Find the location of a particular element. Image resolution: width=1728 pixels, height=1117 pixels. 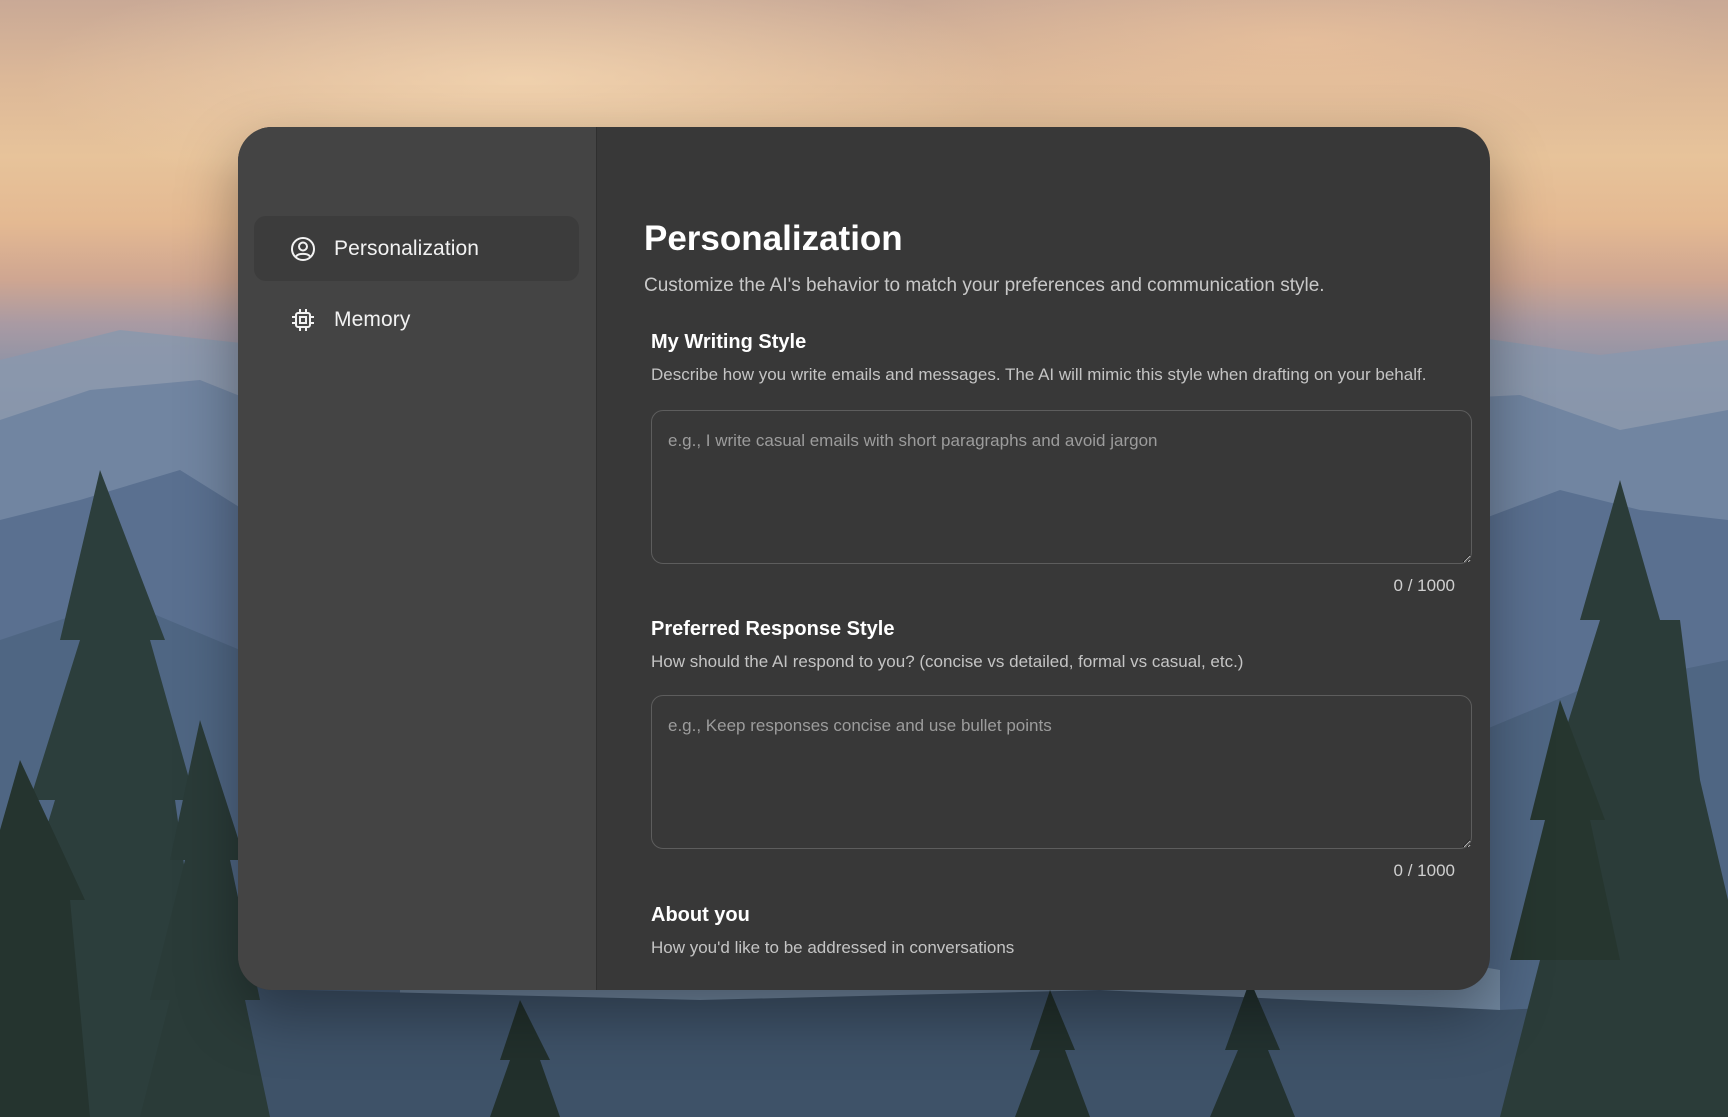

chip-icon is located at coordinates (303, 320).